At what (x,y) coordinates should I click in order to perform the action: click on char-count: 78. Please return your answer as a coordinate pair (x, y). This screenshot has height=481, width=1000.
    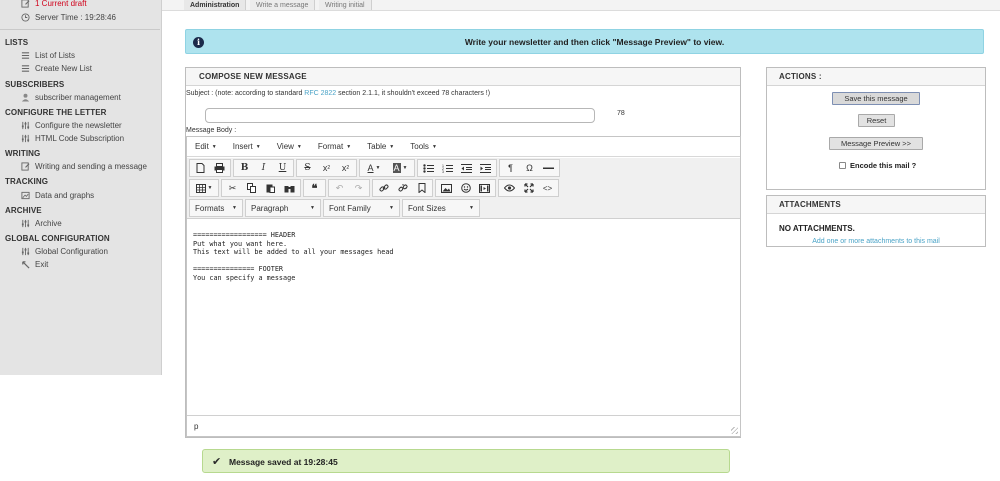
    Looking at the image, I should click on (621, 113).